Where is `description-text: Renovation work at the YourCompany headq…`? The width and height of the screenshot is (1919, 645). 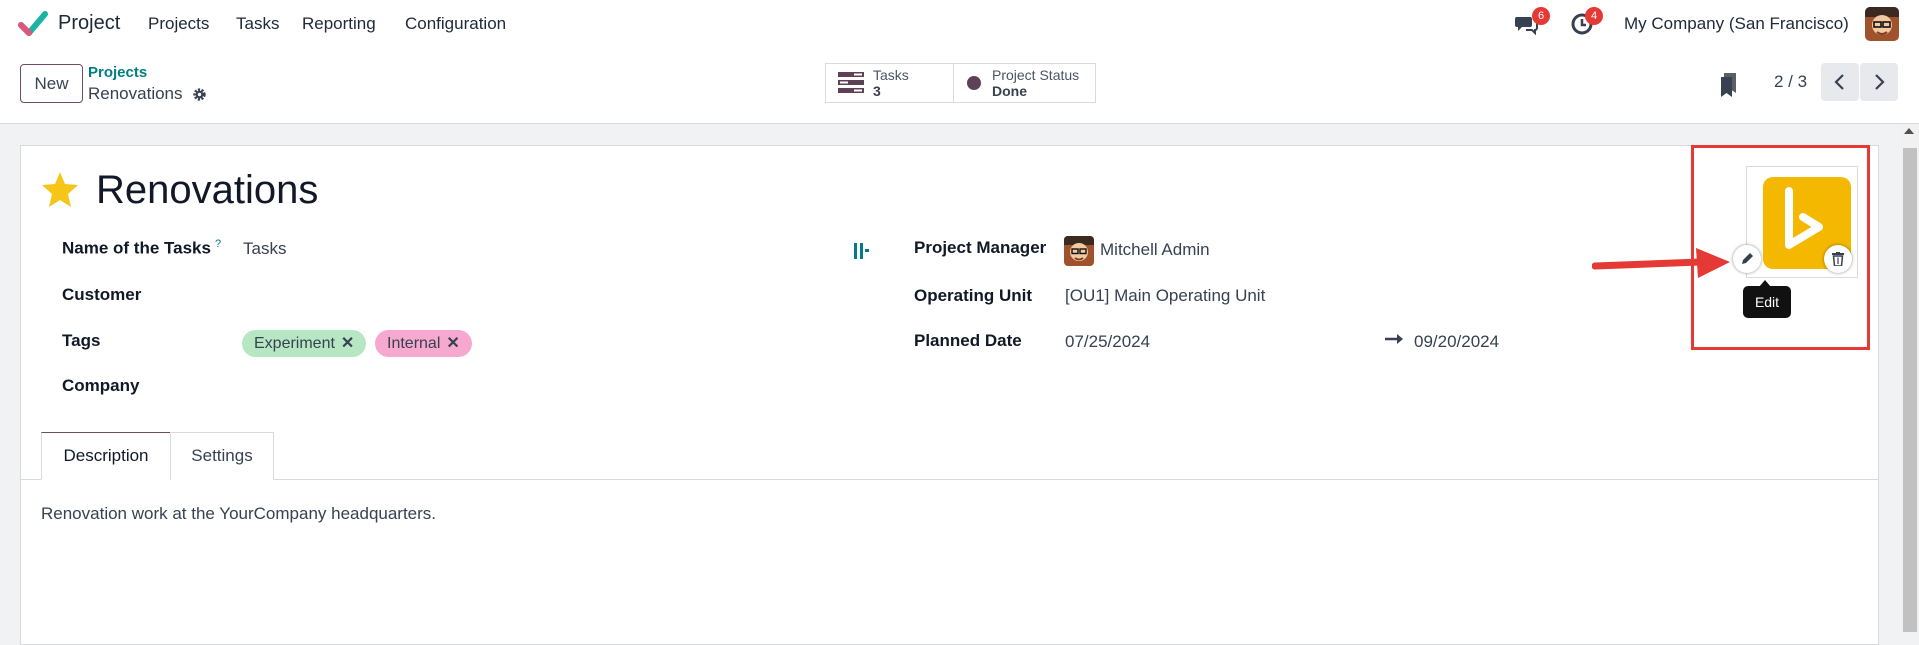 description-text: Renovation work at the YourCompany headq… is located at coordinates (238, 514).